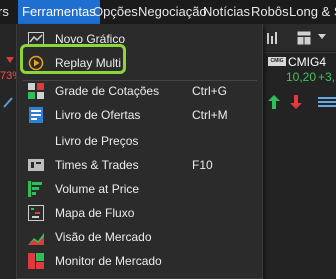  Describe the element at coordinates (103, 237) in the screenshot. I see `menu-item-label: Visão de Mercado` at that location.